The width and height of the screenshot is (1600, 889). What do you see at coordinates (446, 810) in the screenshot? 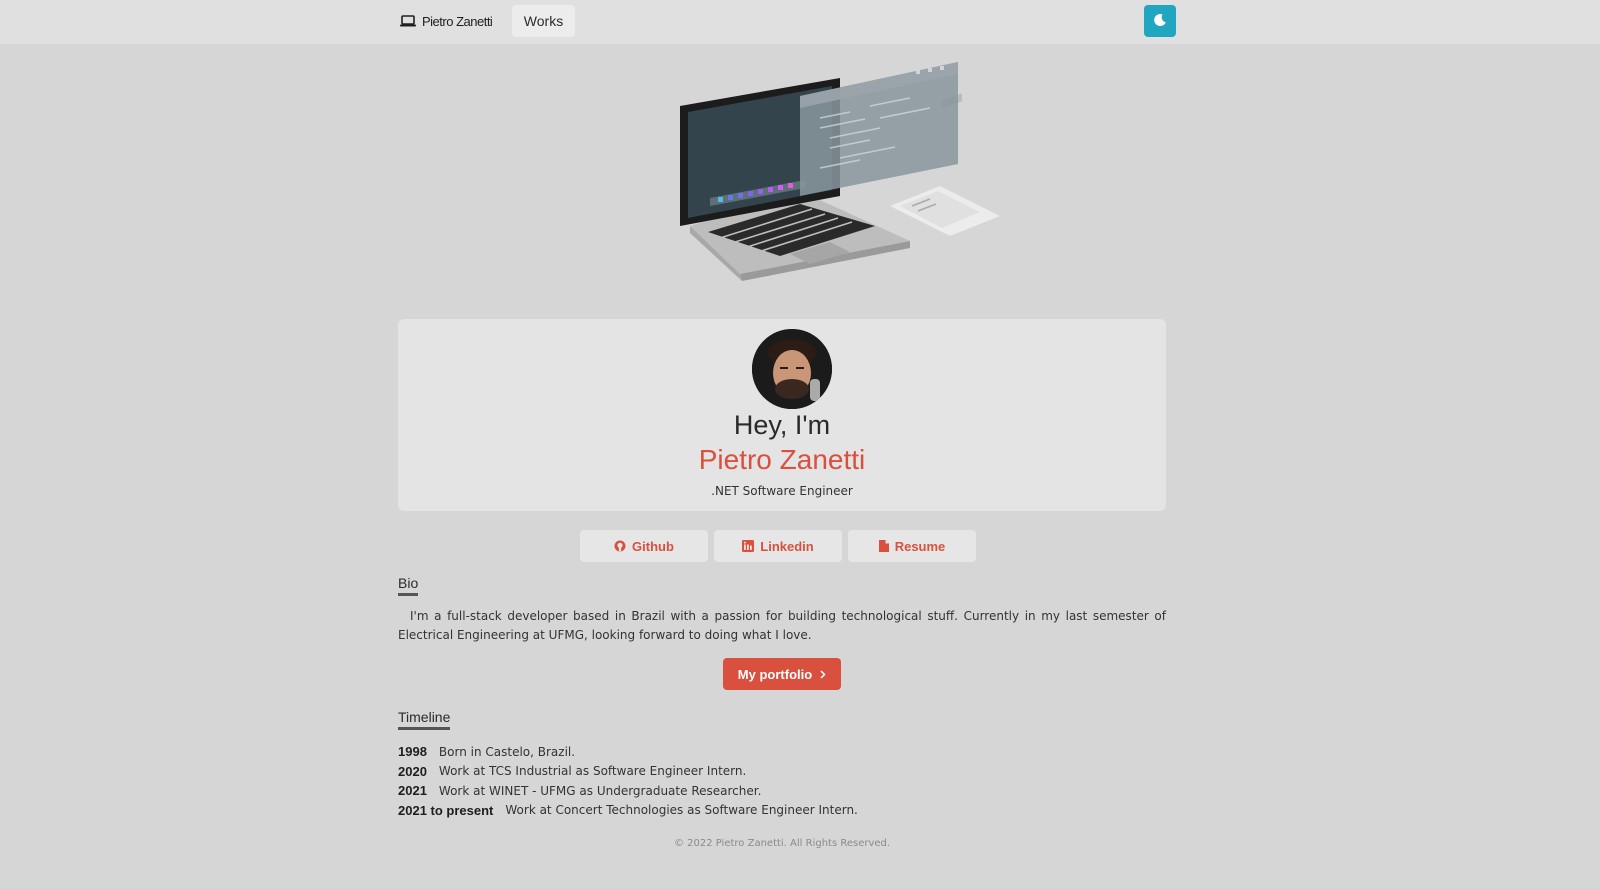
I see `timeline-year: 2021 to present` at bounding box center [446, 810].